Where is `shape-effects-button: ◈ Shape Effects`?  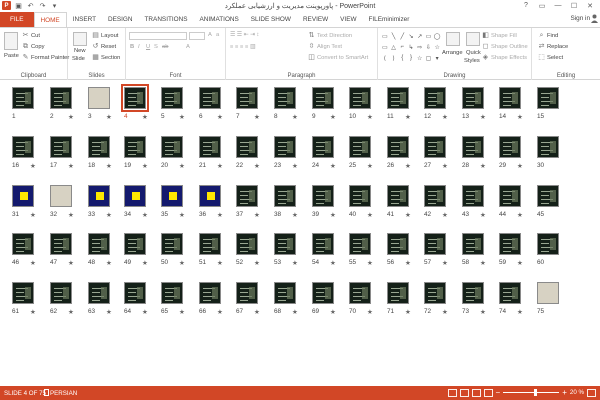 shape-effects-button: ◈ Shape Effects is located at coordinates (504, 57).